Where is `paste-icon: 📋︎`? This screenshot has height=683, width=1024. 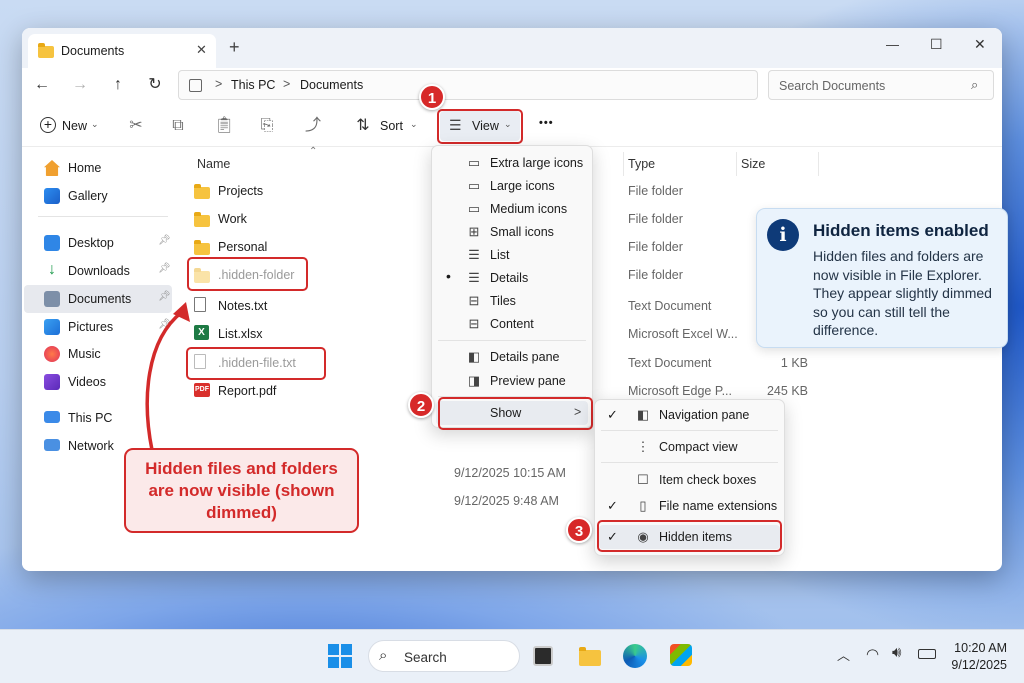
paste-icon: 📋︎ is located at coordinates (224, 126).